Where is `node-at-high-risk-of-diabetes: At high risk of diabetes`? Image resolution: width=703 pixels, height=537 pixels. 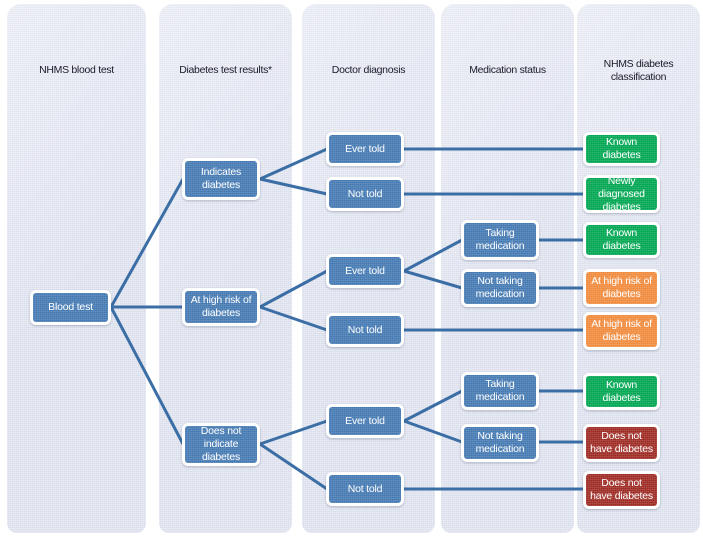
node-at-high-risk-of-diabetes: At high risk of diabetes is located at coordinates (221, 307).